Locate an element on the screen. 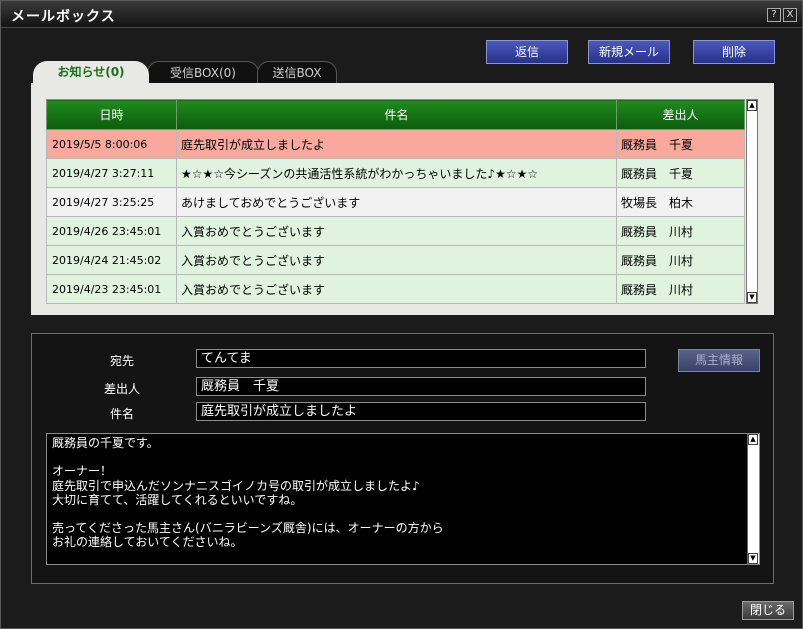  row-date: 2019/5/5 8:00:06 is located at coordinates (111, 144).